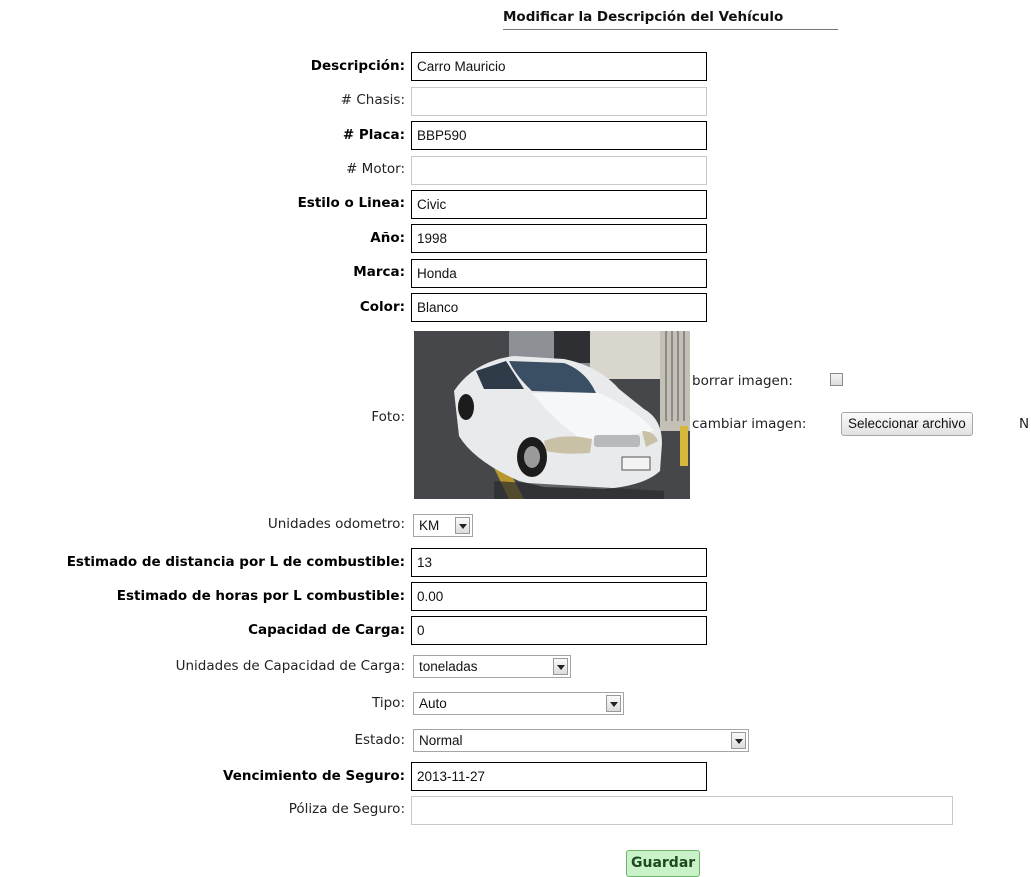 Image resolution: width=1031 pixels, height=877 pixels. Describe the element at coordinates (559, 101) in the screenshot. I see `chasis-input` at that location.